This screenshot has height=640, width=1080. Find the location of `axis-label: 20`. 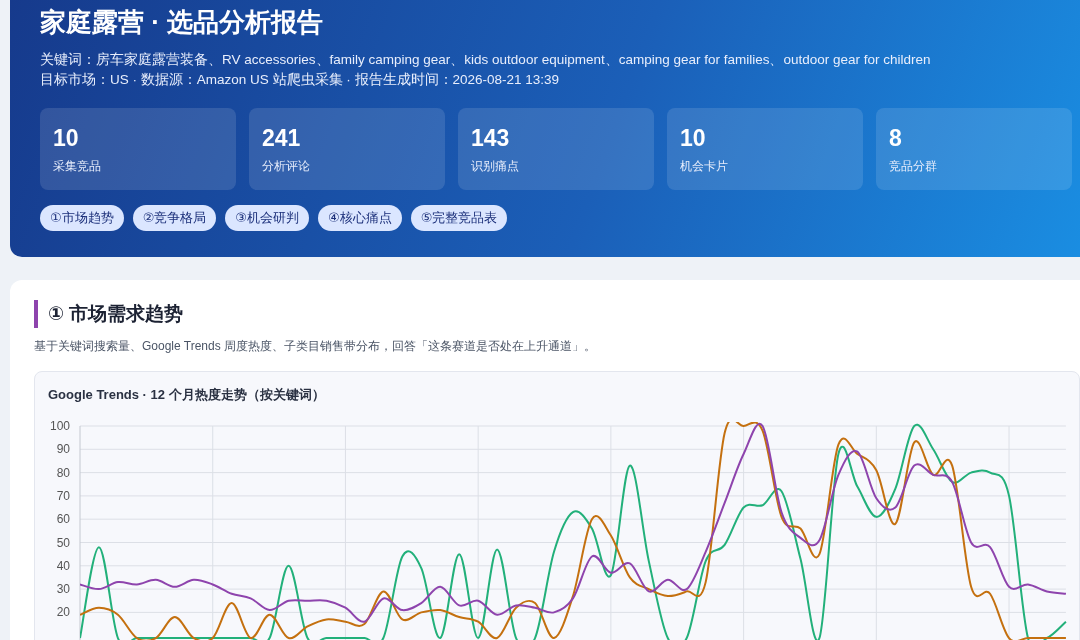

axis-label: 20 is located at coordinates (63, 612).